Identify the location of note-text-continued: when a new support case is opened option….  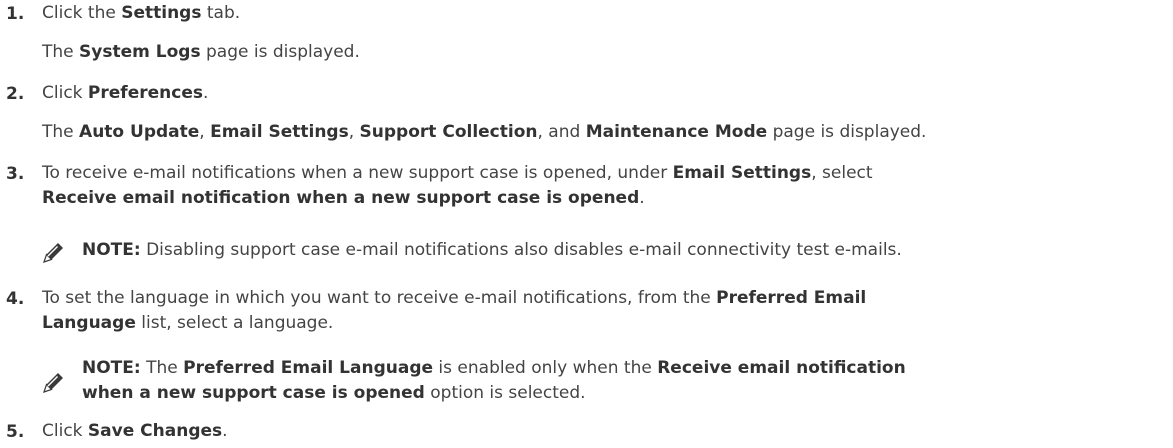
(334, 393).